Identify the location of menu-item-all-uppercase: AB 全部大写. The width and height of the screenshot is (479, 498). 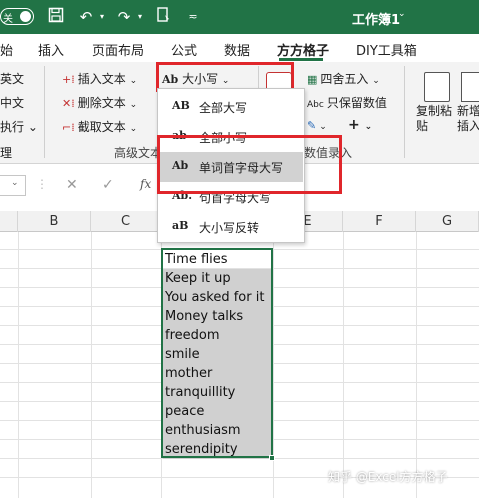
(231, 107).